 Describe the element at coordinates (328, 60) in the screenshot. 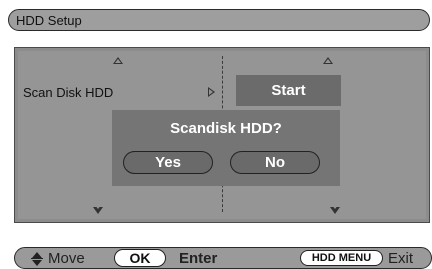

I see `right-scroll-up-icon` at that location.